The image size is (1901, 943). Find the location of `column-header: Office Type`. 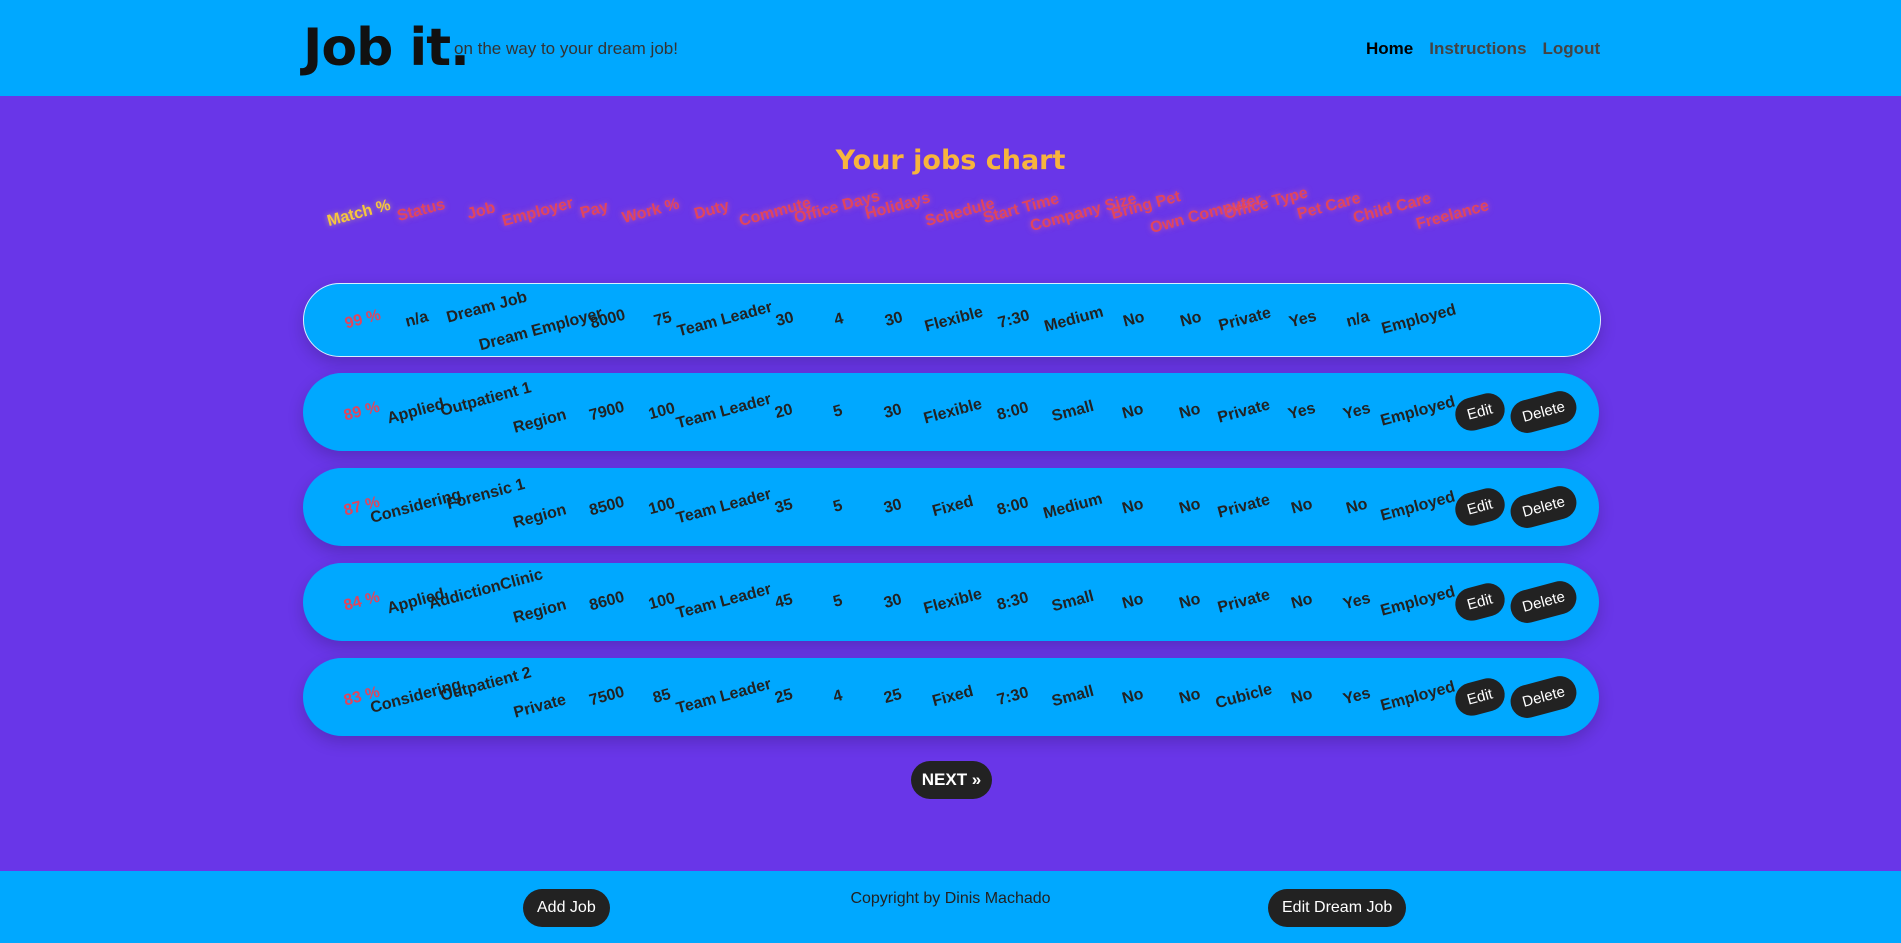

column-header: Office Type is located at coordinates (1266, 204).